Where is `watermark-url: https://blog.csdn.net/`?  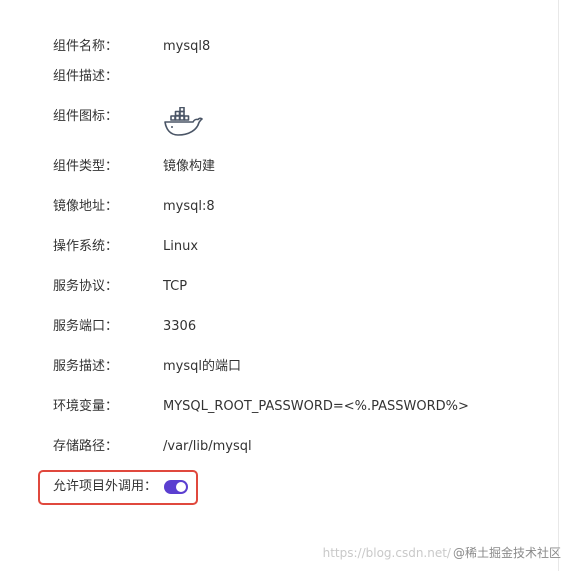 watermark-url: https://blog.csdn.net/ is located at coordinates (386, 553).